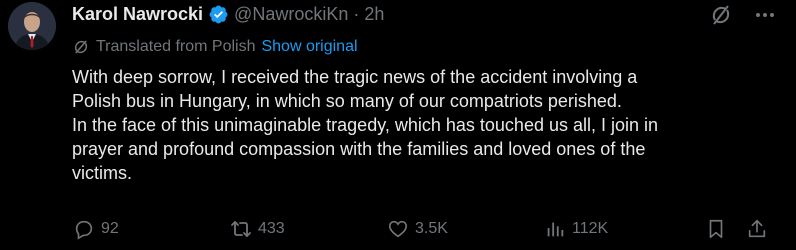  Describe the element at coordinates (721, 15) in the screenshot. I see `grok-icon` at that location.